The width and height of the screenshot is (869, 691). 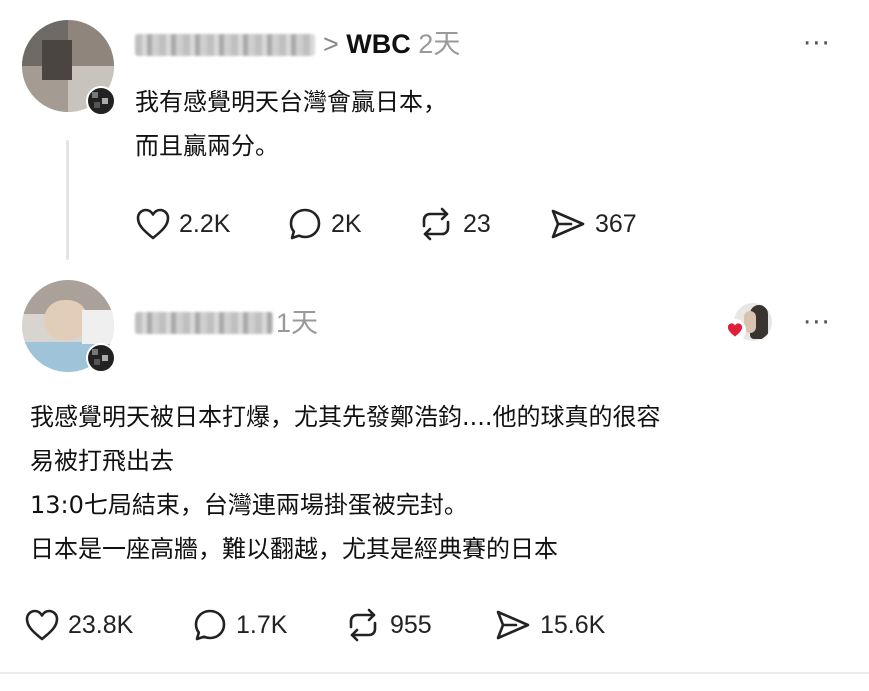 What do you see at coordinates (439, 44) in the screenshot?
I see `post-time: 2天` at bounding box center [439, 44].